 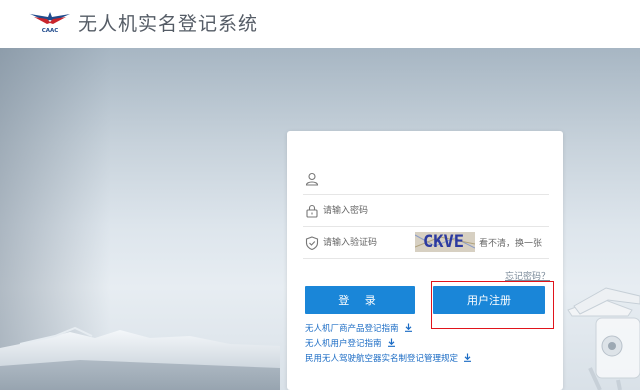 I want to click on link-user-guide: 无人机用户登记指南, so click(x=388, y=342).